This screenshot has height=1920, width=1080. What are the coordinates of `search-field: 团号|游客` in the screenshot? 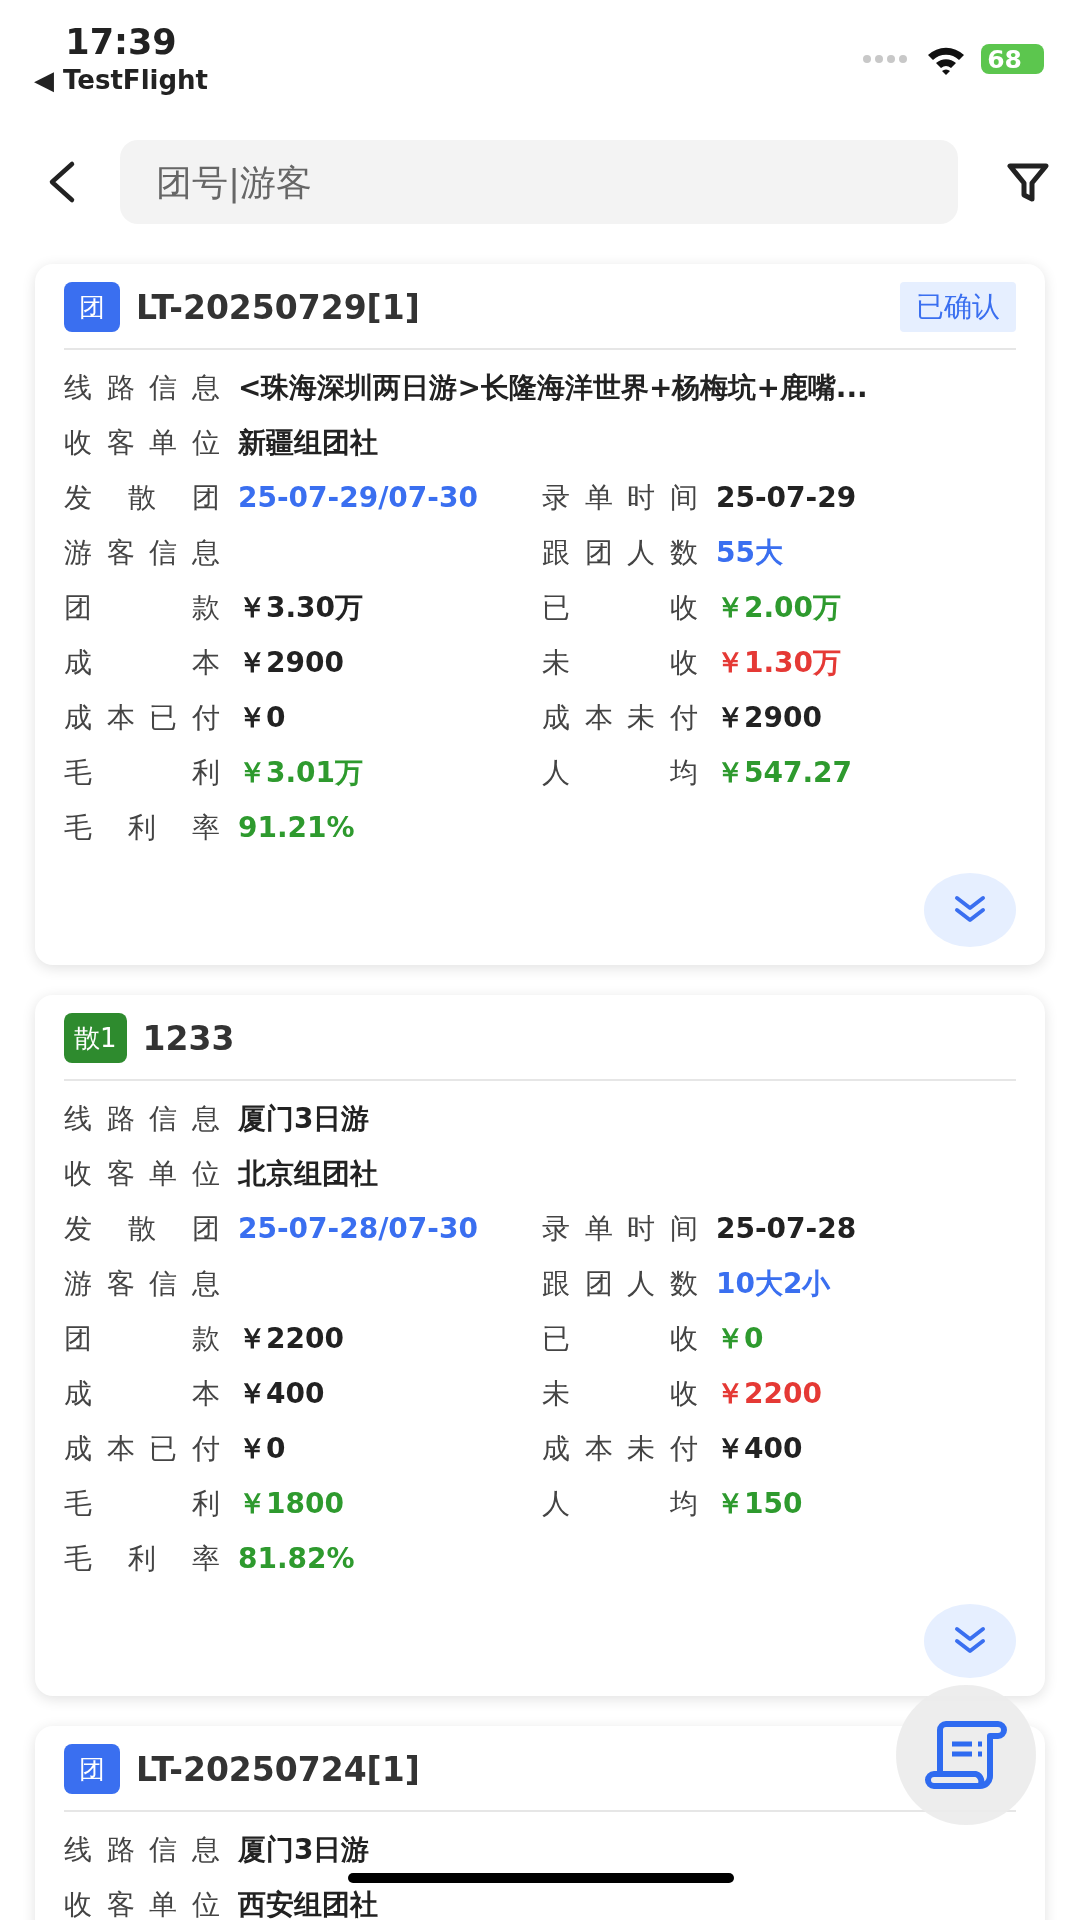 It's located at (539, 182).